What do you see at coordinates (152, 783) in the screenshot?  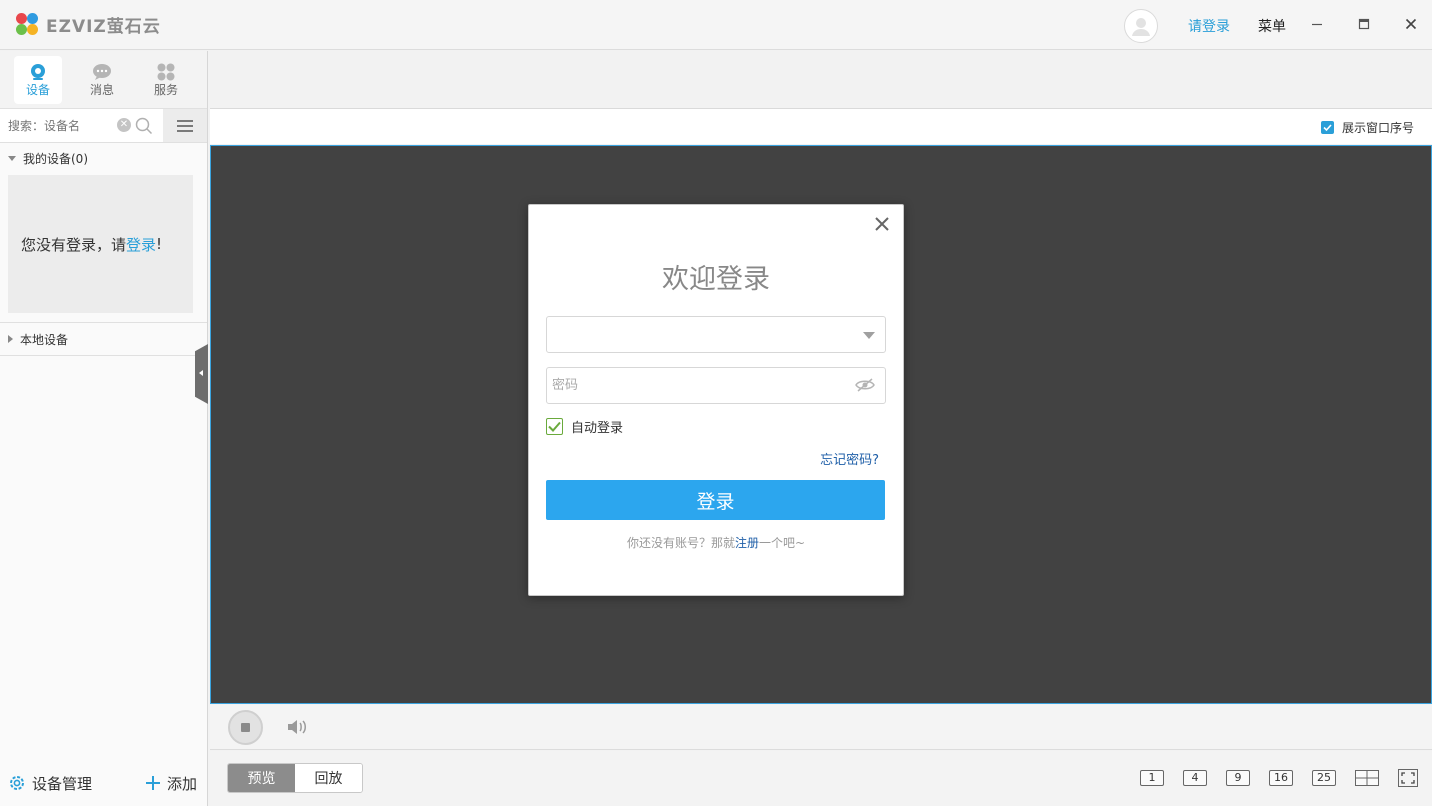 I see `plus-icon` at bounding box center [152, 783].